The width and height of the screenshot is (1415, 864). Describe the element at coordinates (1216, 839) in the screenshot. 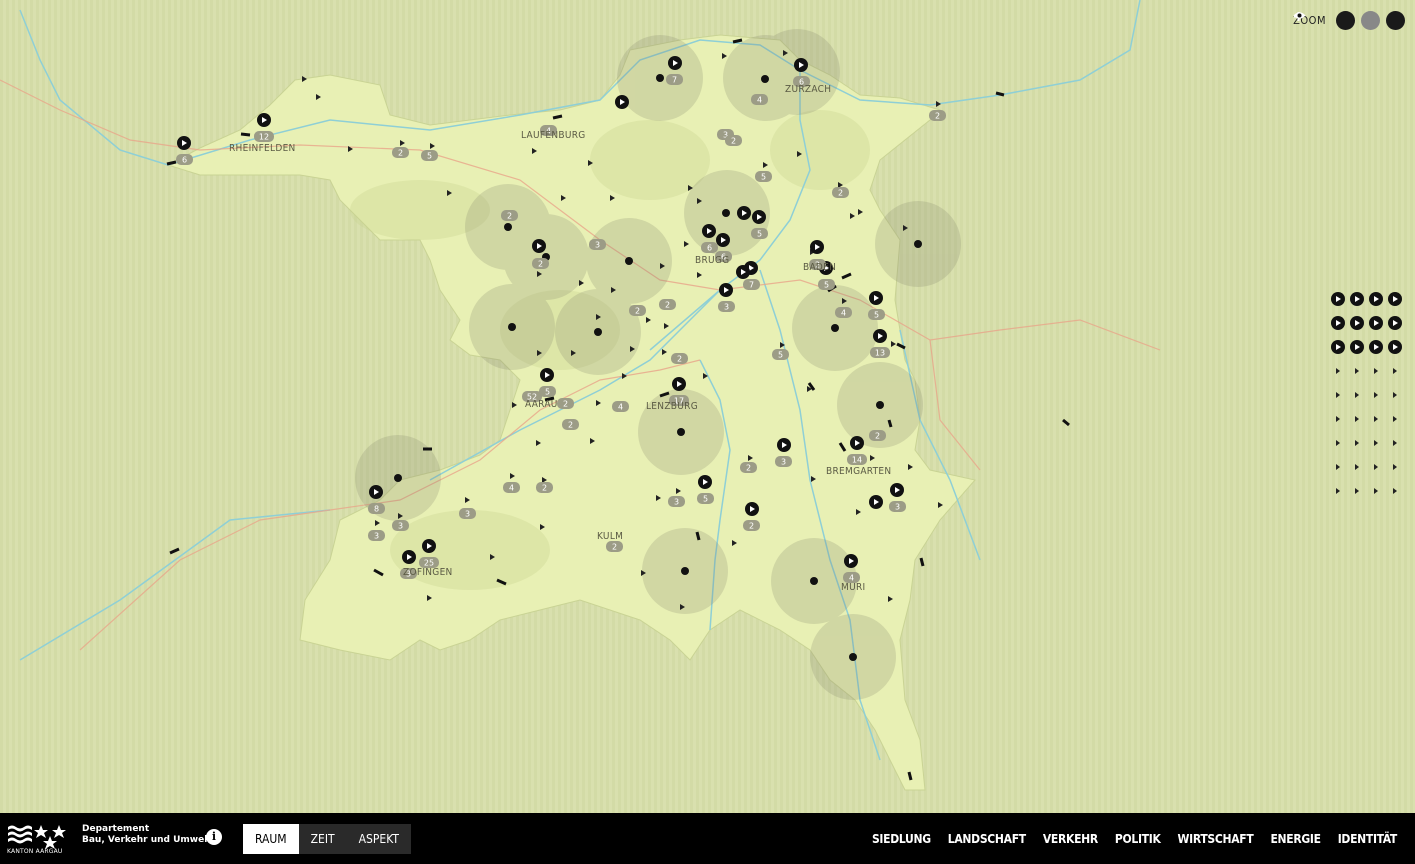

I see `theme-wirtschaft: WIRTSCHAFT` at that location.